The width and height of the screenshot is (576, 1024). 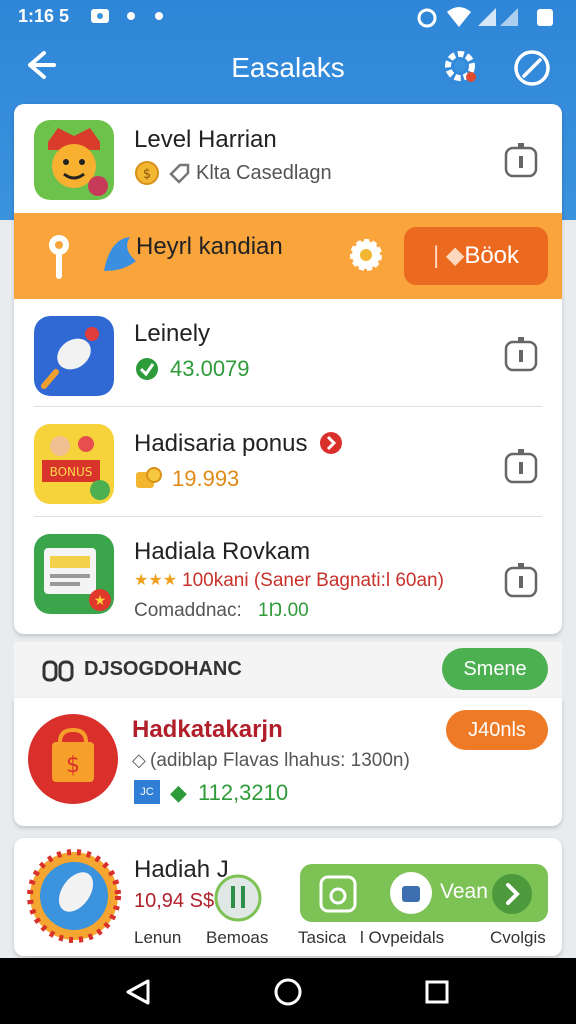 What do you see at coordinates (288, 256) in the screenshot?
I see `promo-banner: Heyrl kandian | ◆Böok` at bounding box center [288, 256].